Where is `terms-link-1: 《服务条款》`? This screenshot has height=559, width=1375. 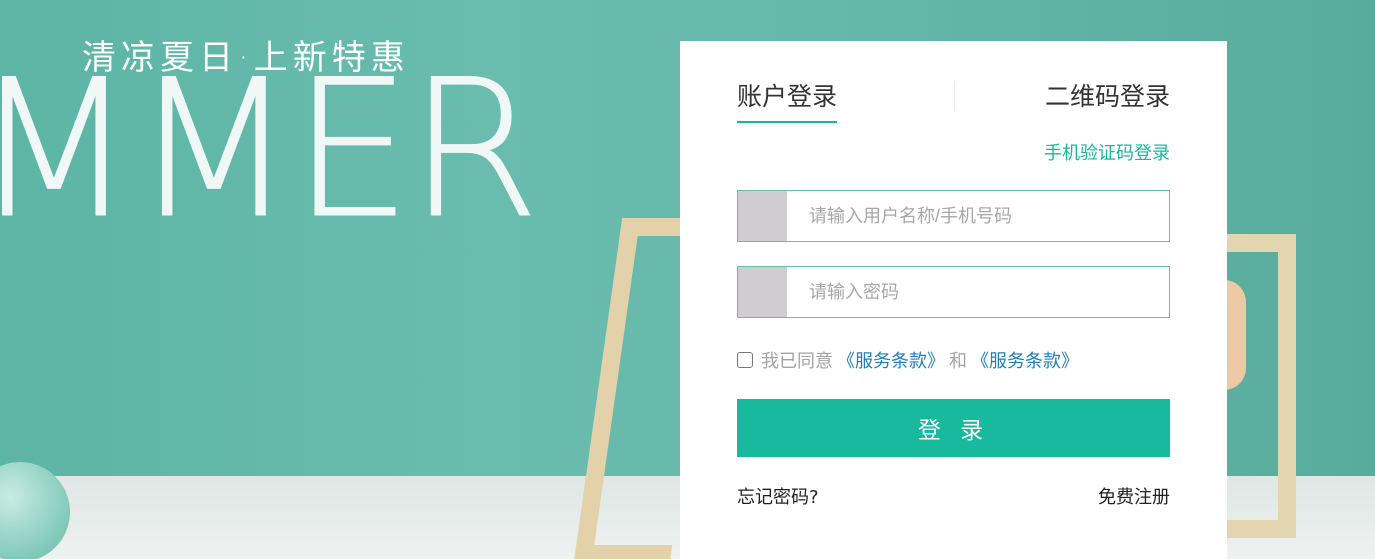
terms-link-1: 《服务条款》 is located at coordinates (891, 360).